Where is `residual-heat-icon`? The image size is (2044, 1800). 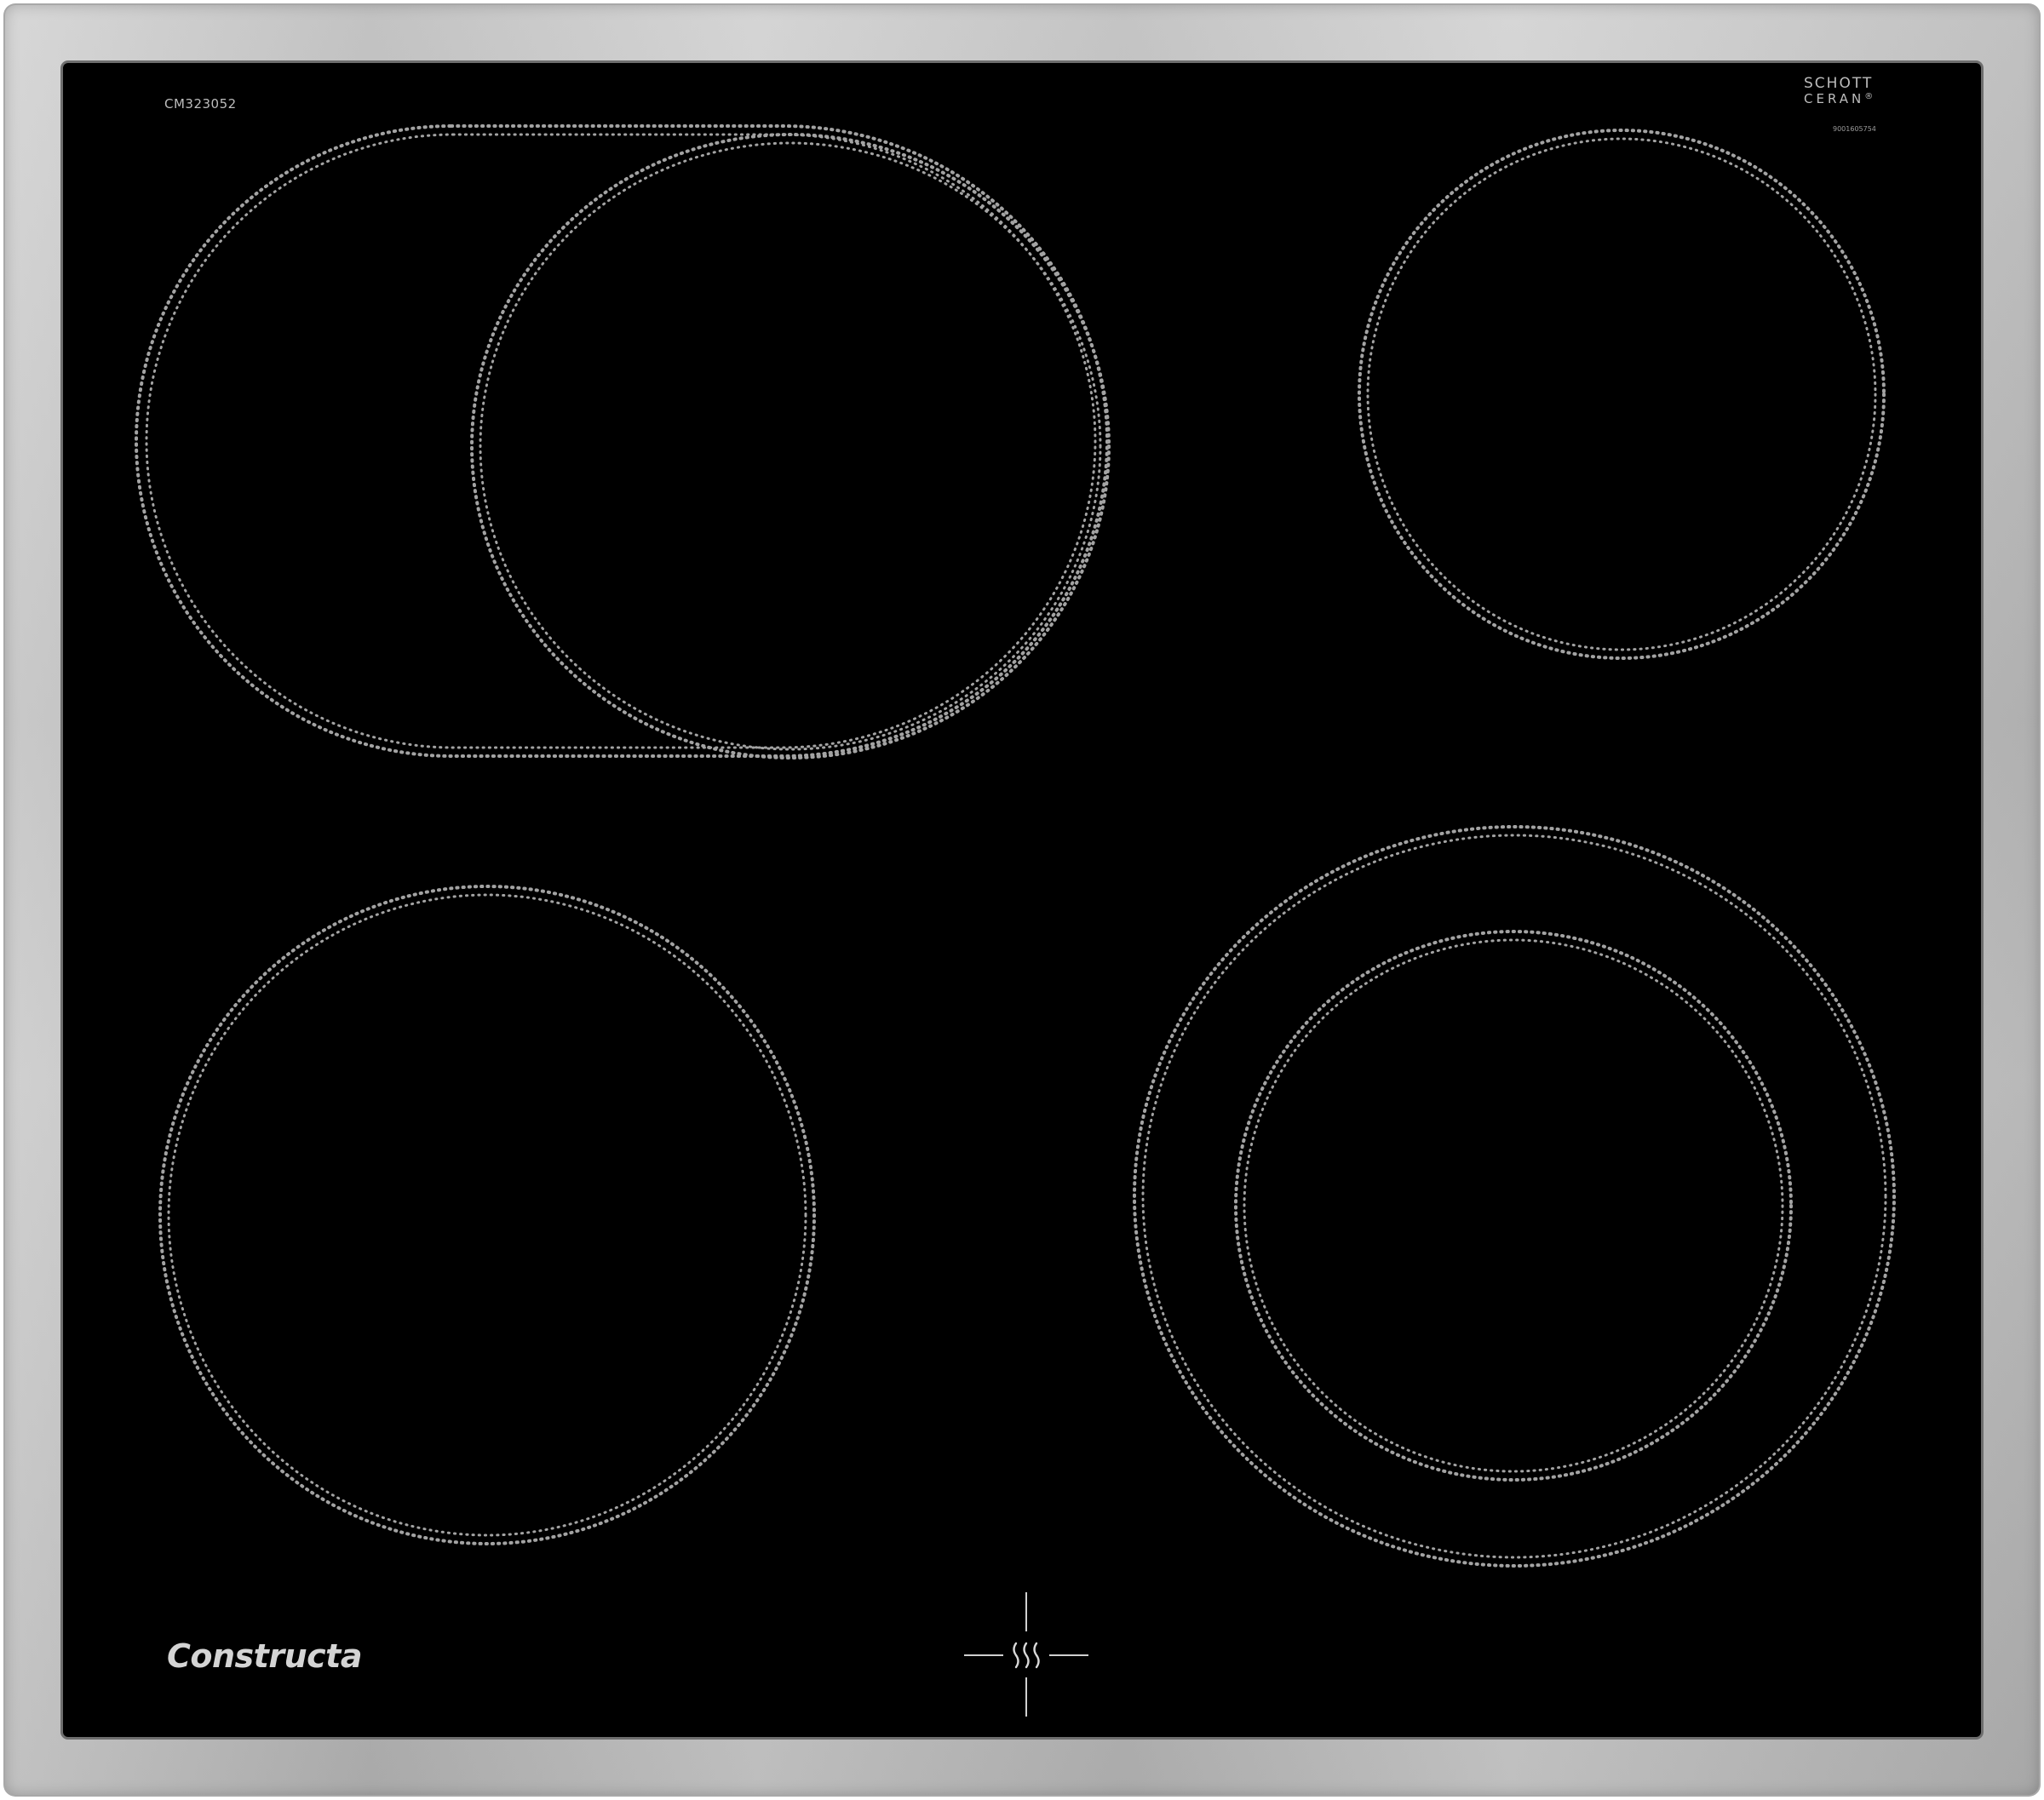 residual-heat-icon is located at coordinates (1026, 1655).